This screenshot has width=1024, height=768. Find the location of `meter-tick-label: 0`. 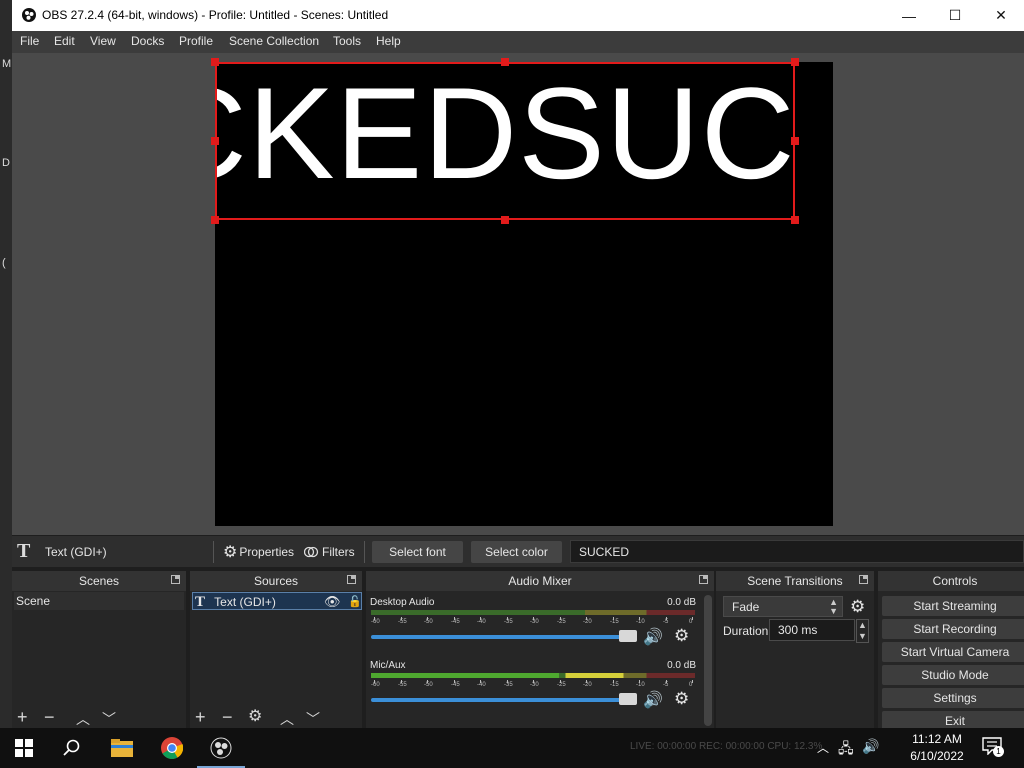

meter-tick-label: 0 is located at coordinates (691, 622).